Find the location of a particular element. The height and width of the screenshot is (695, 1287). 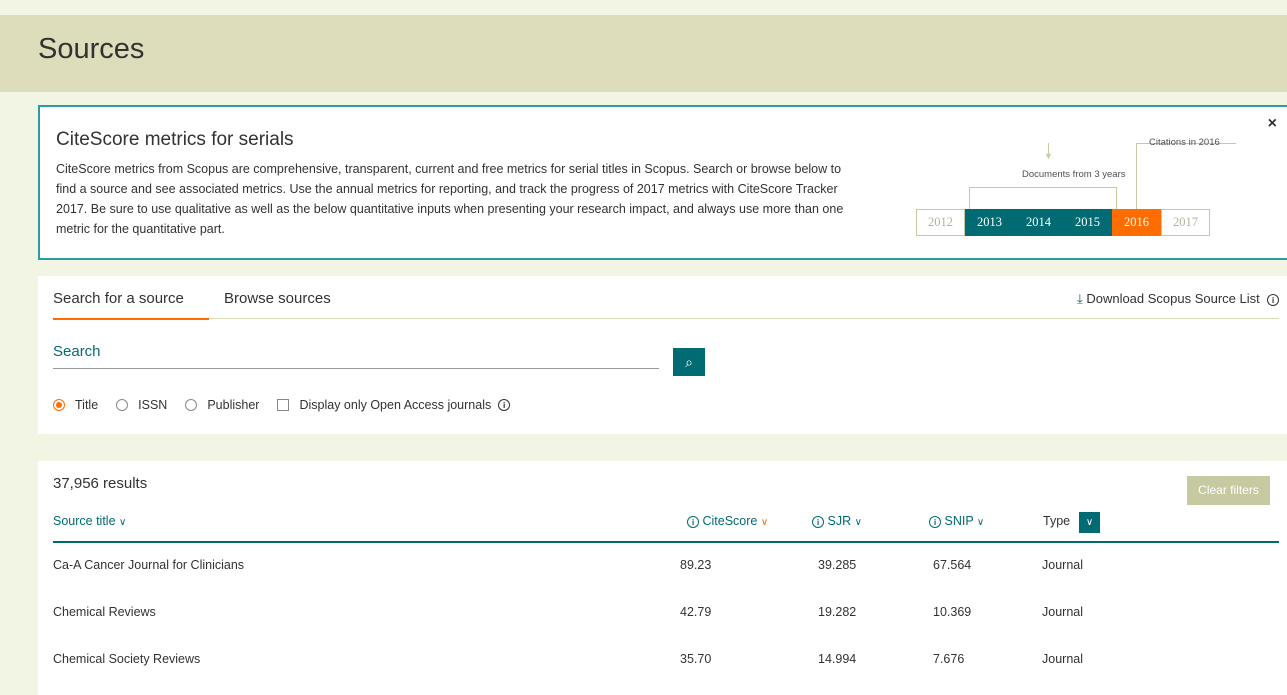

column-snip: i SNIP ∨ is located at coordinates (956, 521).